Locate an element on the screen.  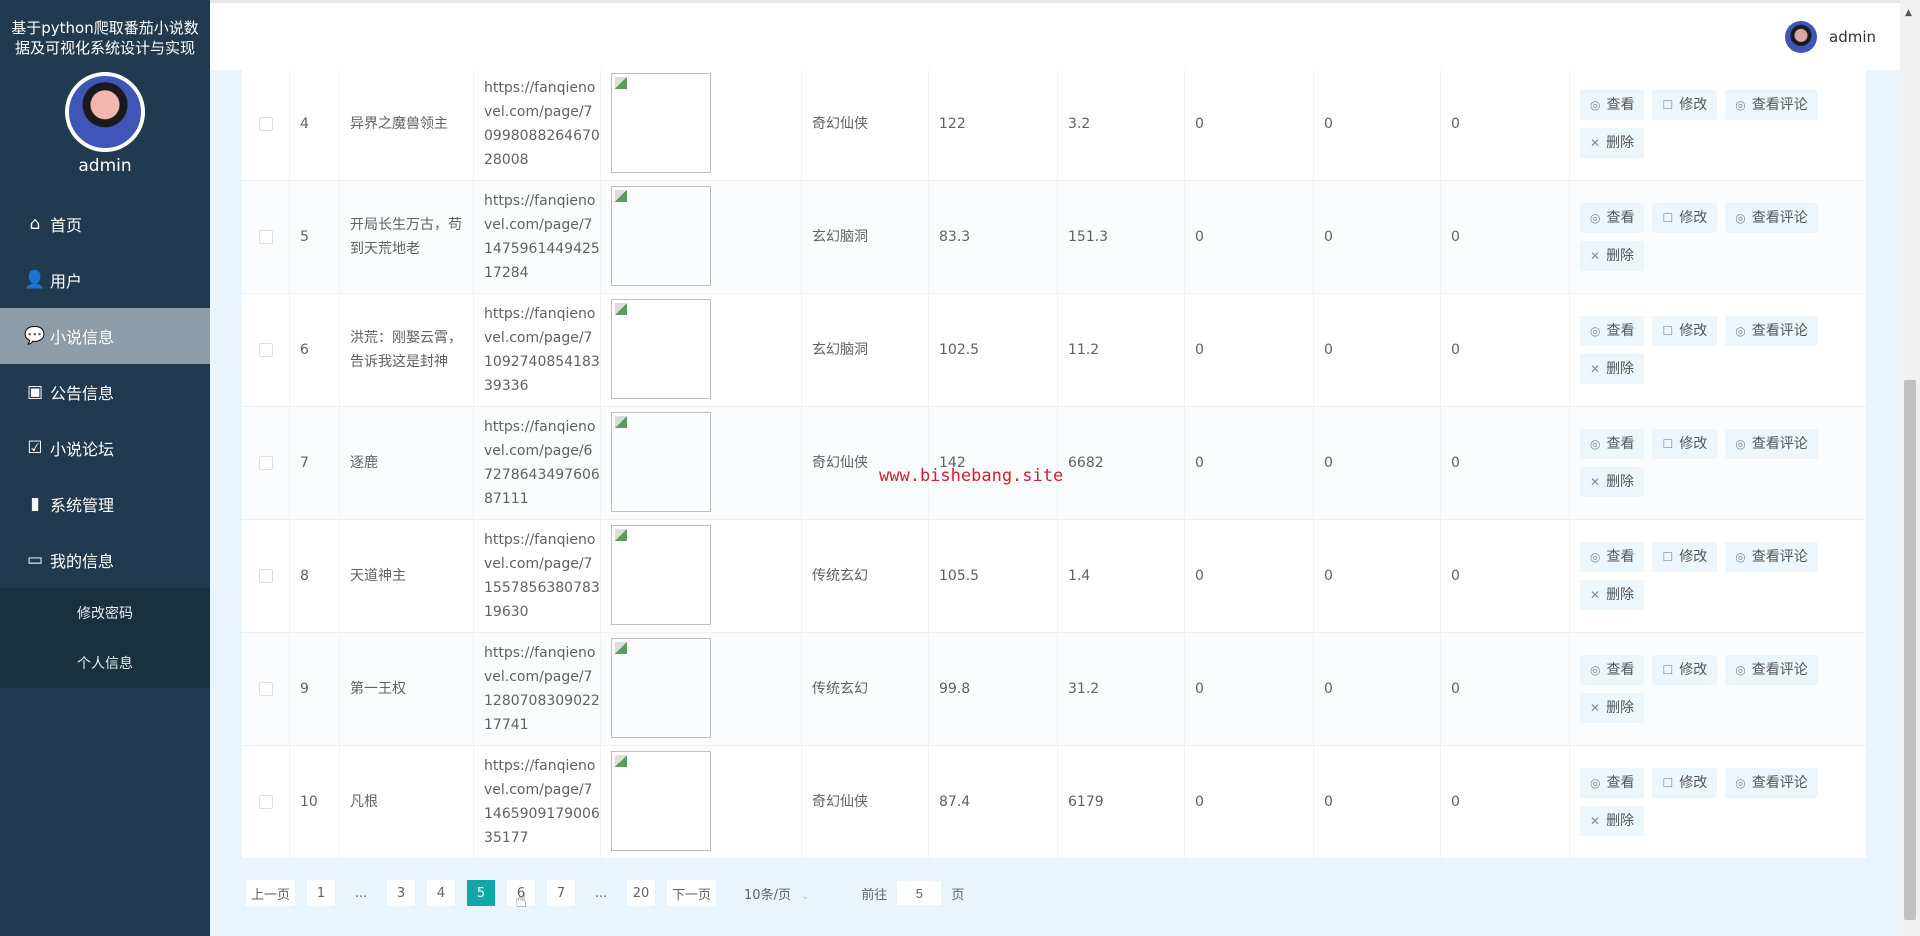
page-button-3: 3 is located at coordinates (401, 893).